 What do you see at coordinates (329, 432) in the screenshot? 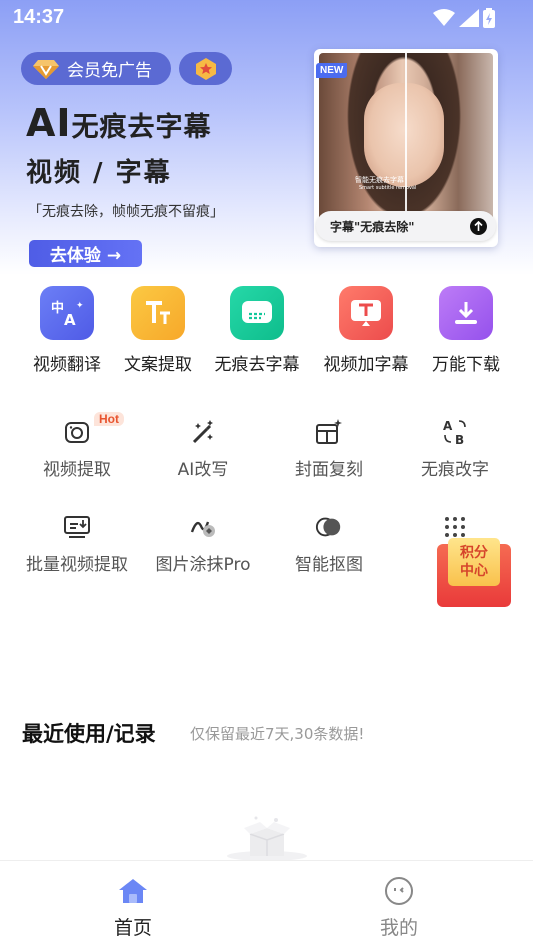
I see `cover-copy-icon` at bounding box center [329, 432].